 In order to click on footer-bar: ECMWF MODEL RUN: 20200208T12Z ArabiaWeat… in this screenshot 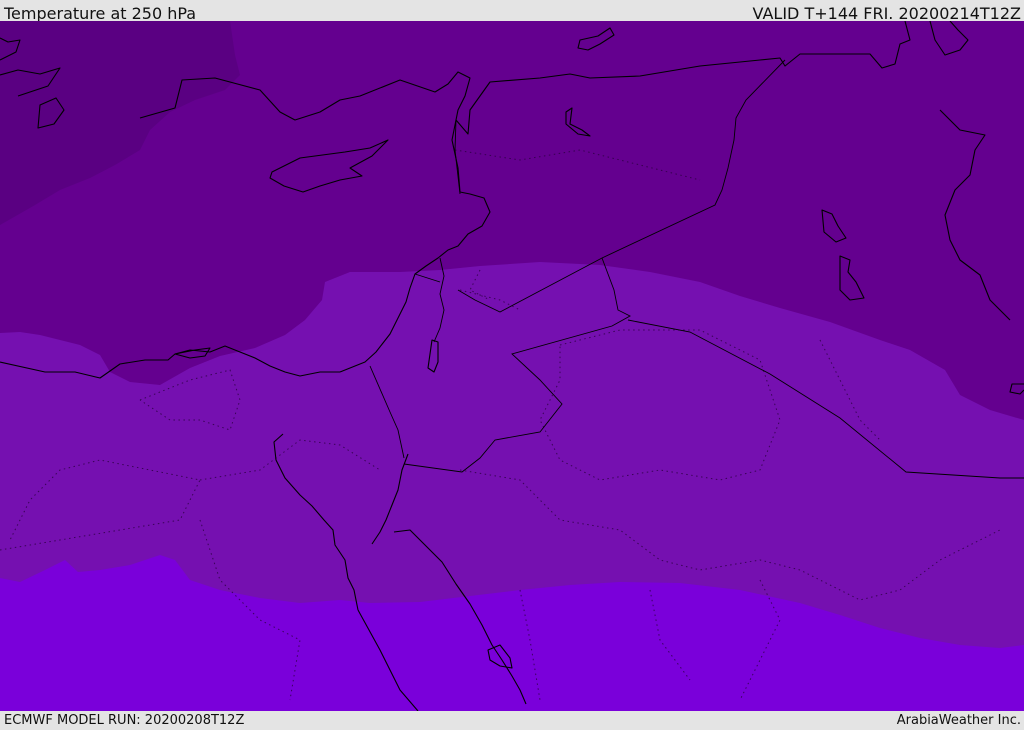, I will do `click(512, 720)`.